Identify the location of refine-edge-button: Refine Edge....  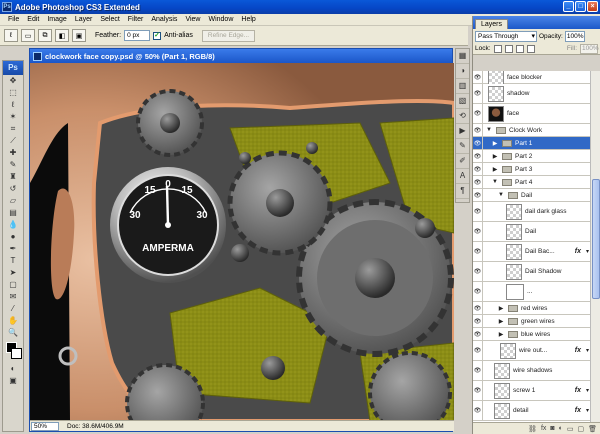
(228, 35).